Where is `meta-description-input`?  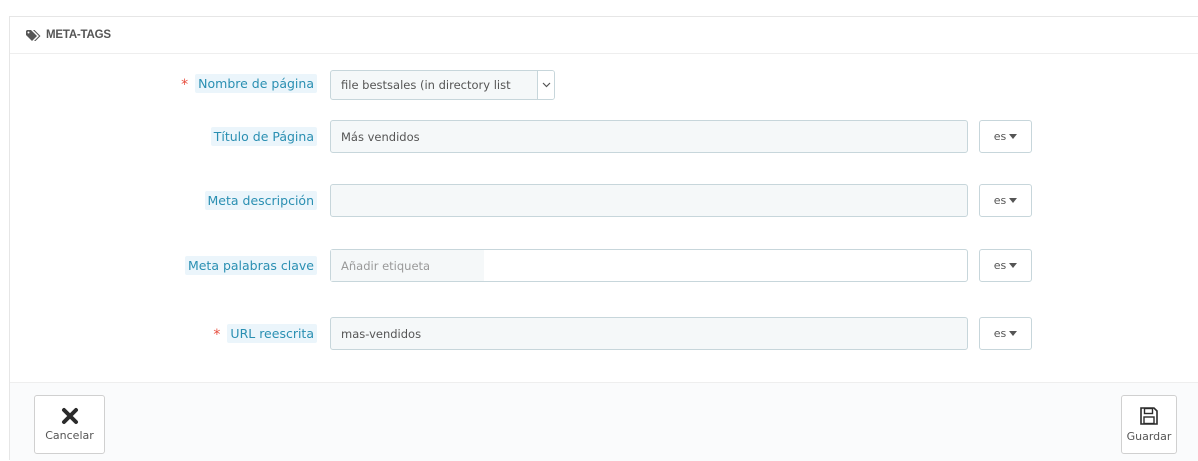
meta-description-input is located at coordinates (649, 200).